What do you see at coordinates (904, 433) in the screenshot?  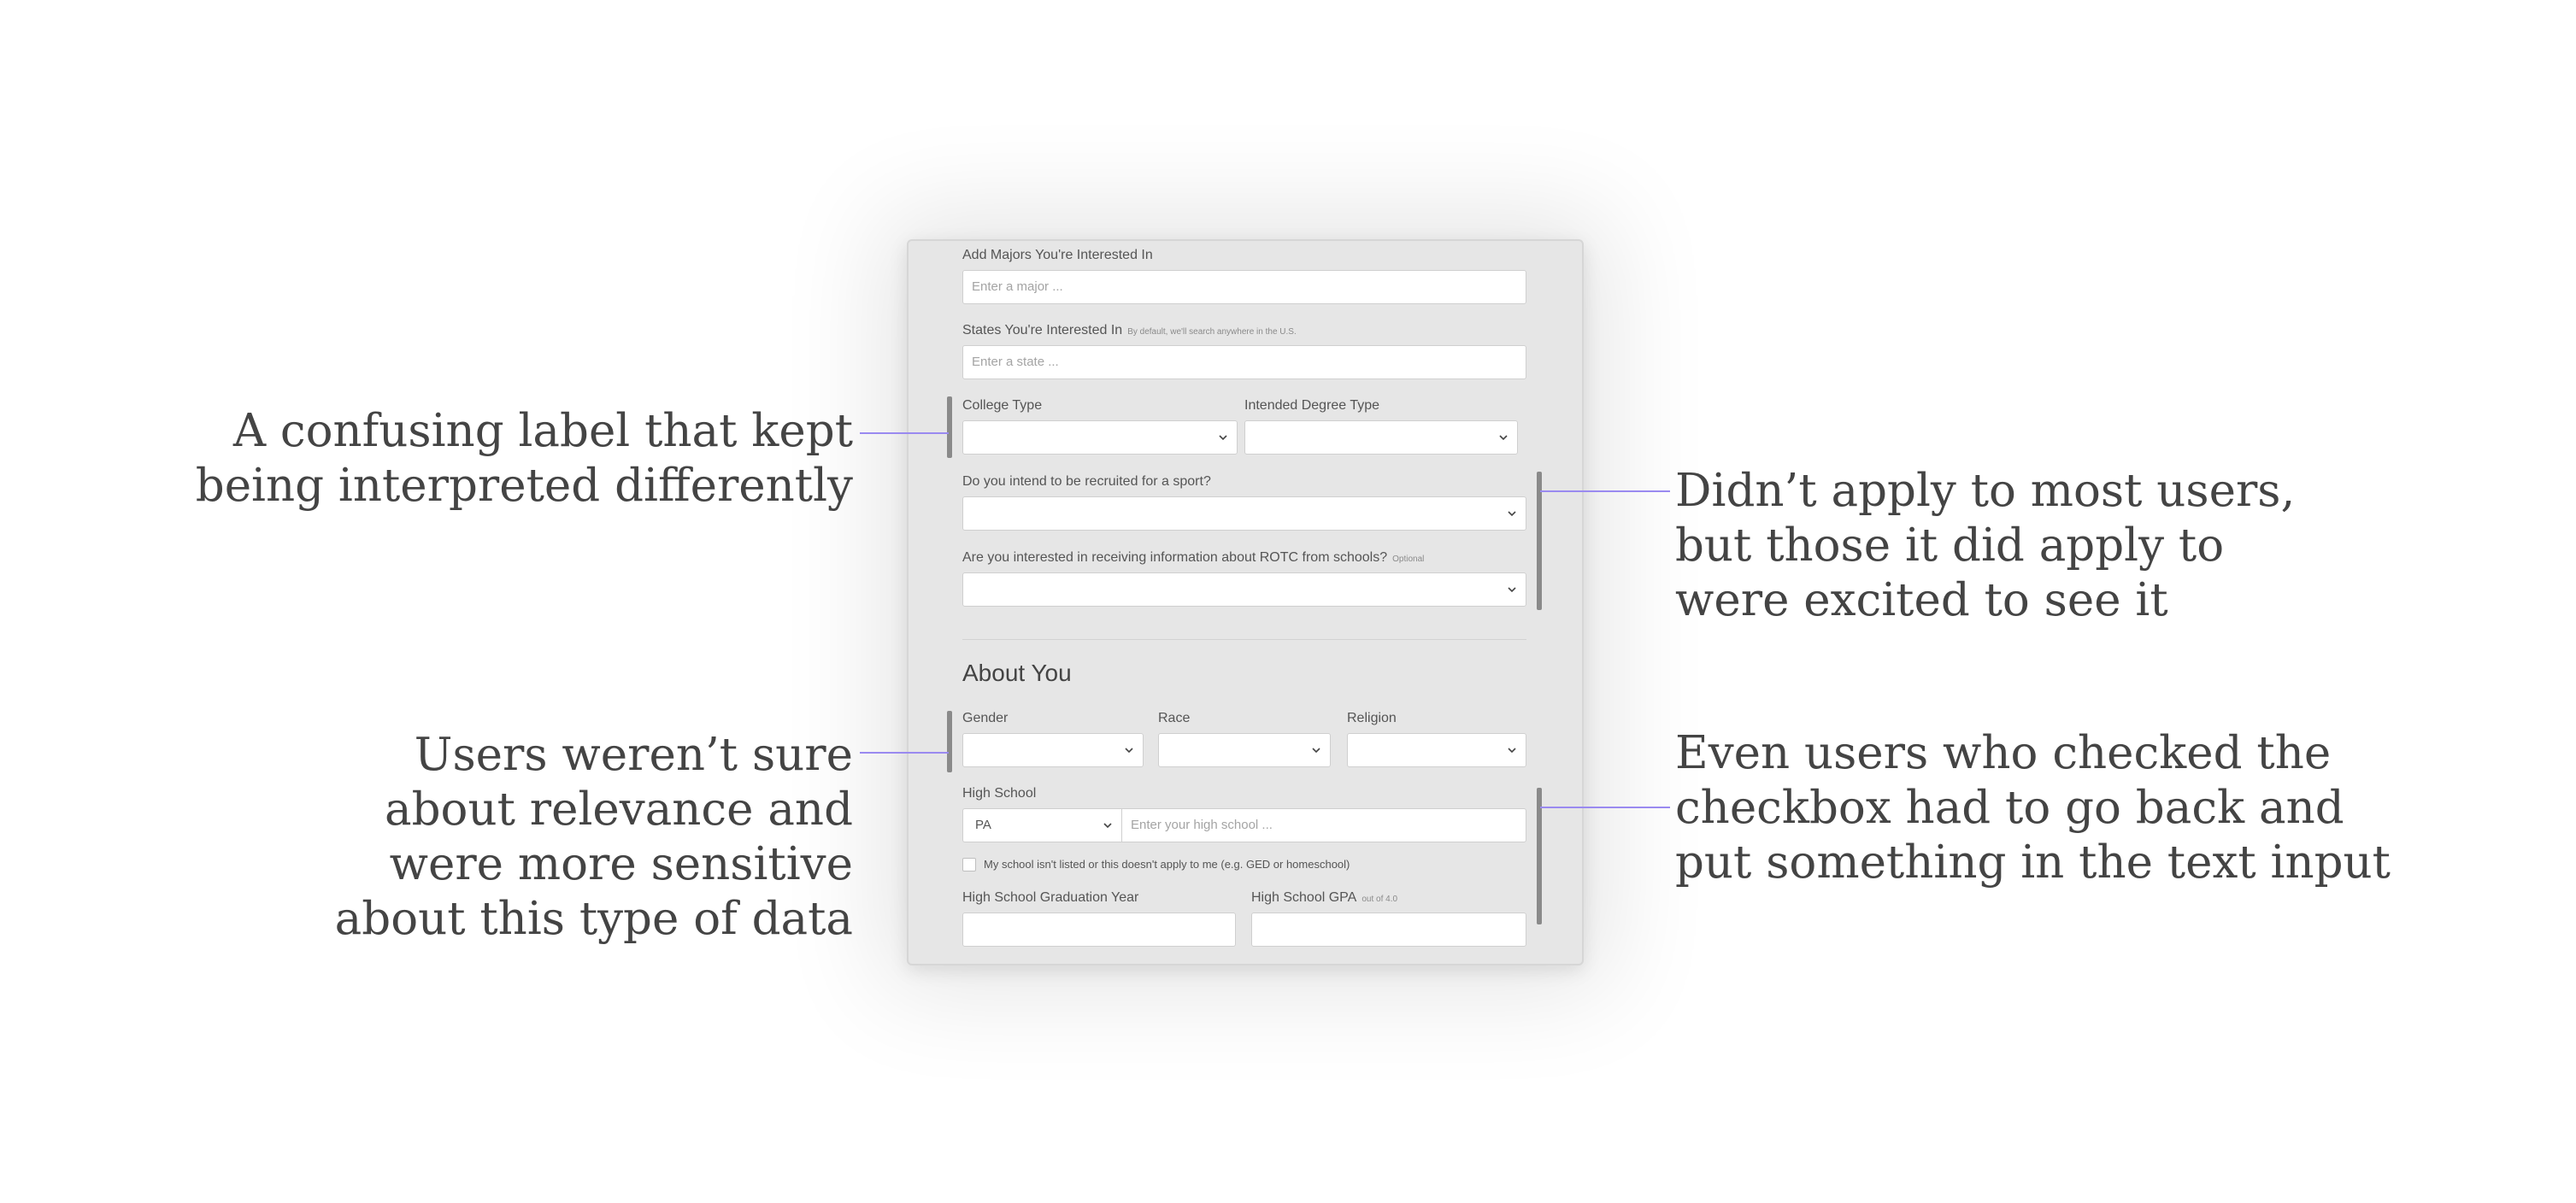 I see `college-type-connector` at bounding box center [904, 433].